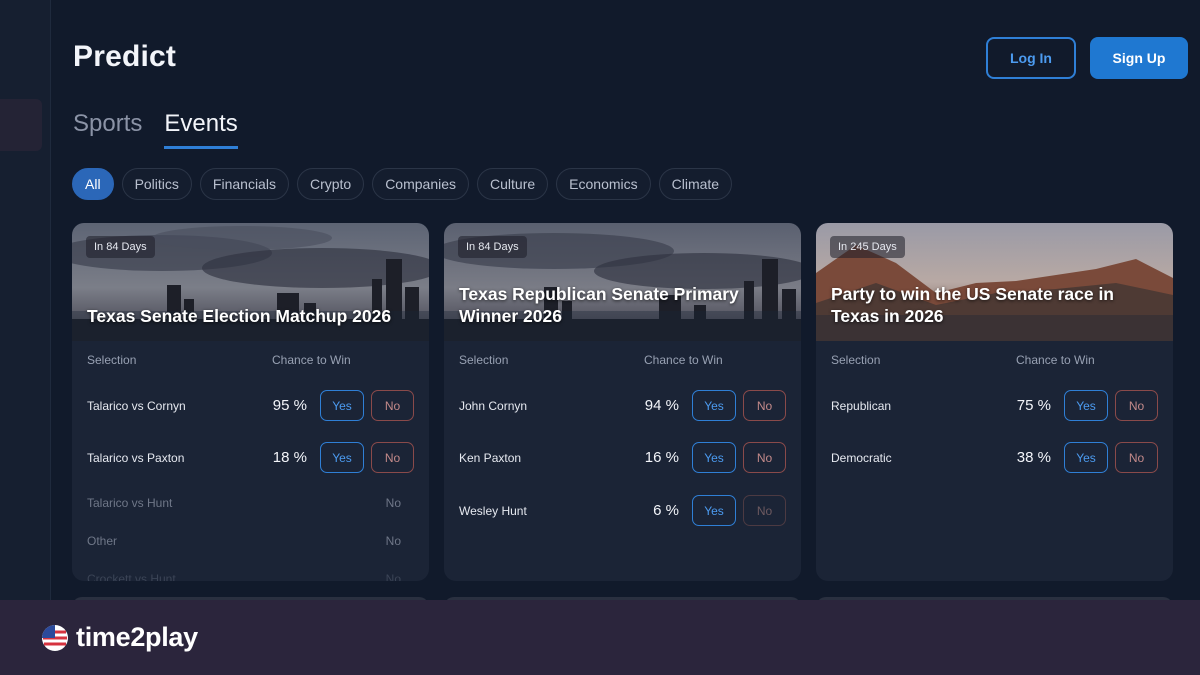 The height and width of the screenshot is (675, 1200). Describe the element at coordinates (93, 184) in the screenshot. I see `filter-chip-all: All` at that location.